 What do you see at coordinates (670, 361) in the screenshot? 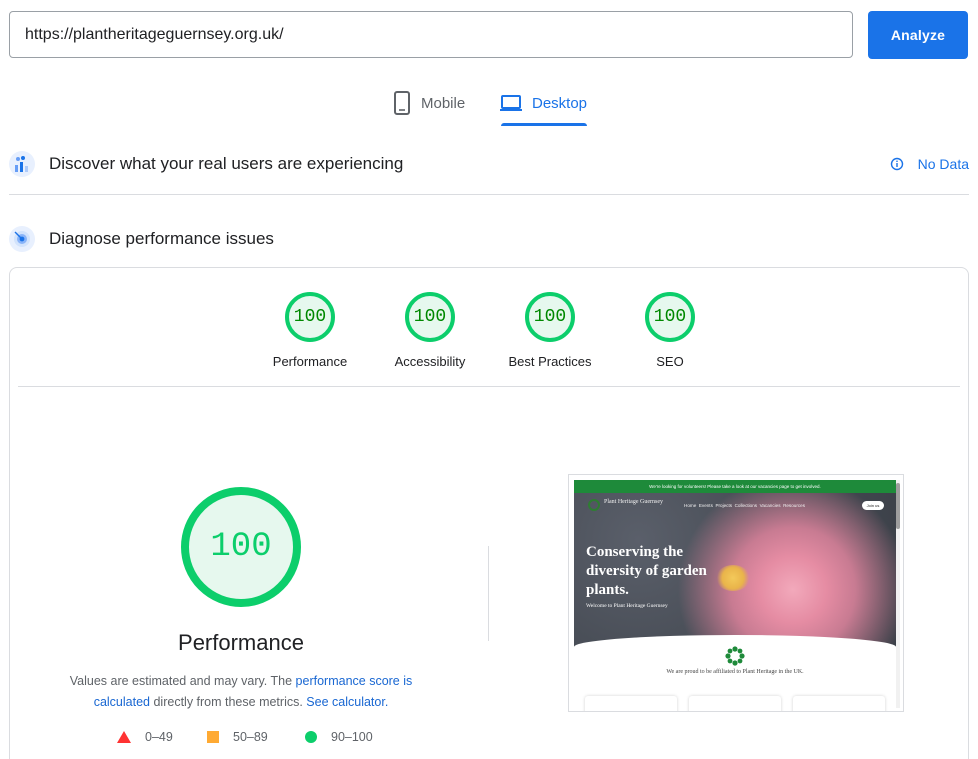
I see `gauge-label: SEO` at bounding box center [670, 361].